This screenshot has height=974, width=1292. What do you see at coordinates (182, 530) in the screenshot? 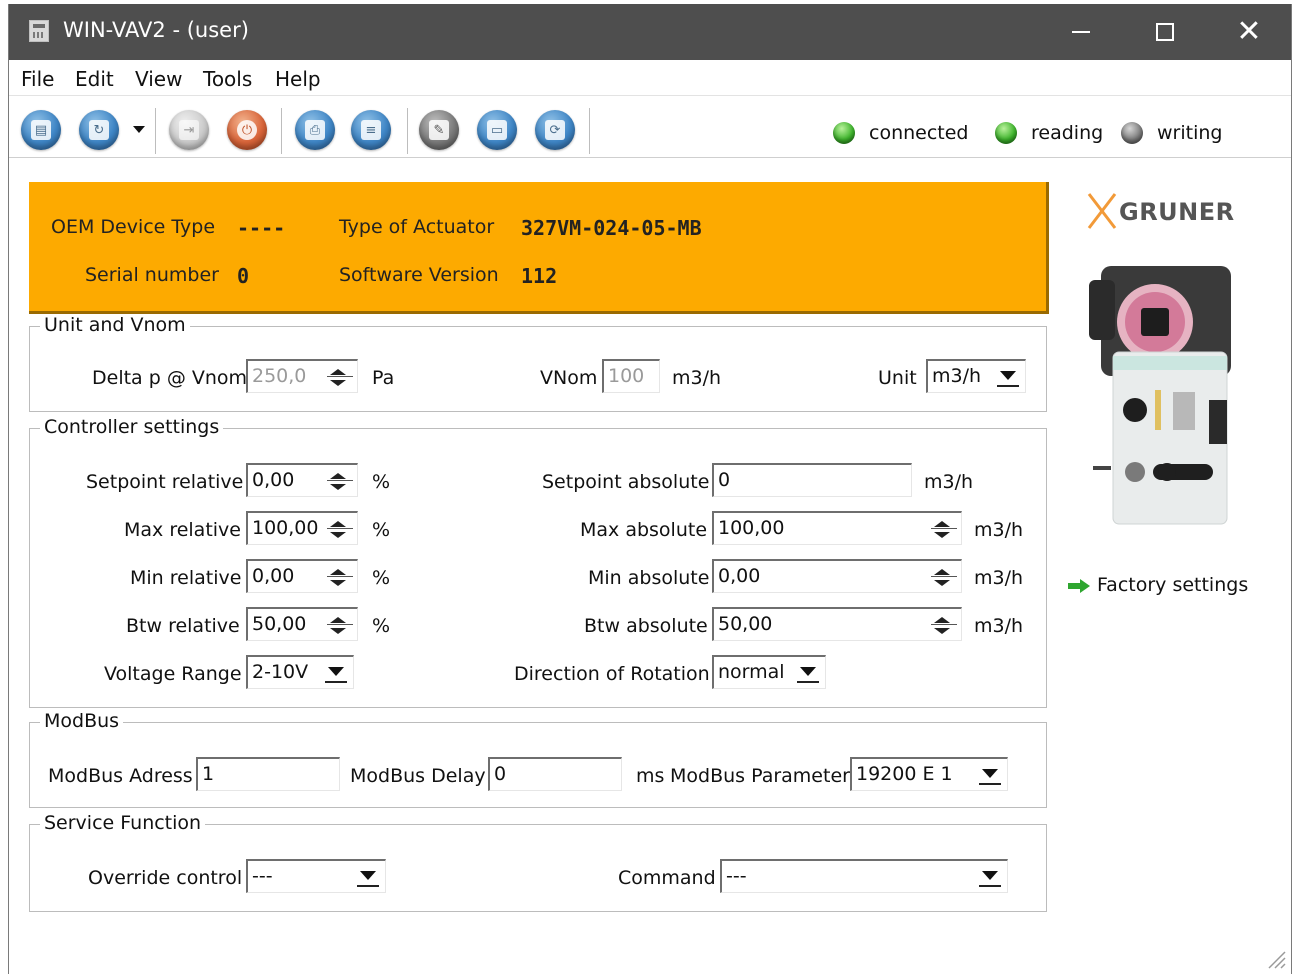
I see `max-relative-label: Max relative` at bounding box center [182, 530].